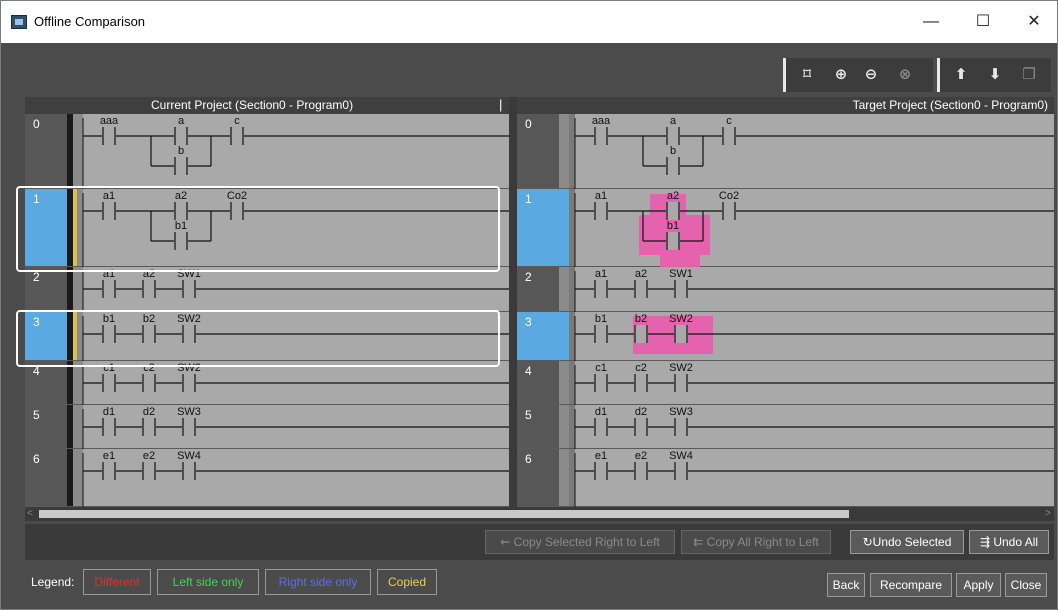  I want to click on left-rung-1: 1 a1 a2 Co2 b1, so click(267, 228).